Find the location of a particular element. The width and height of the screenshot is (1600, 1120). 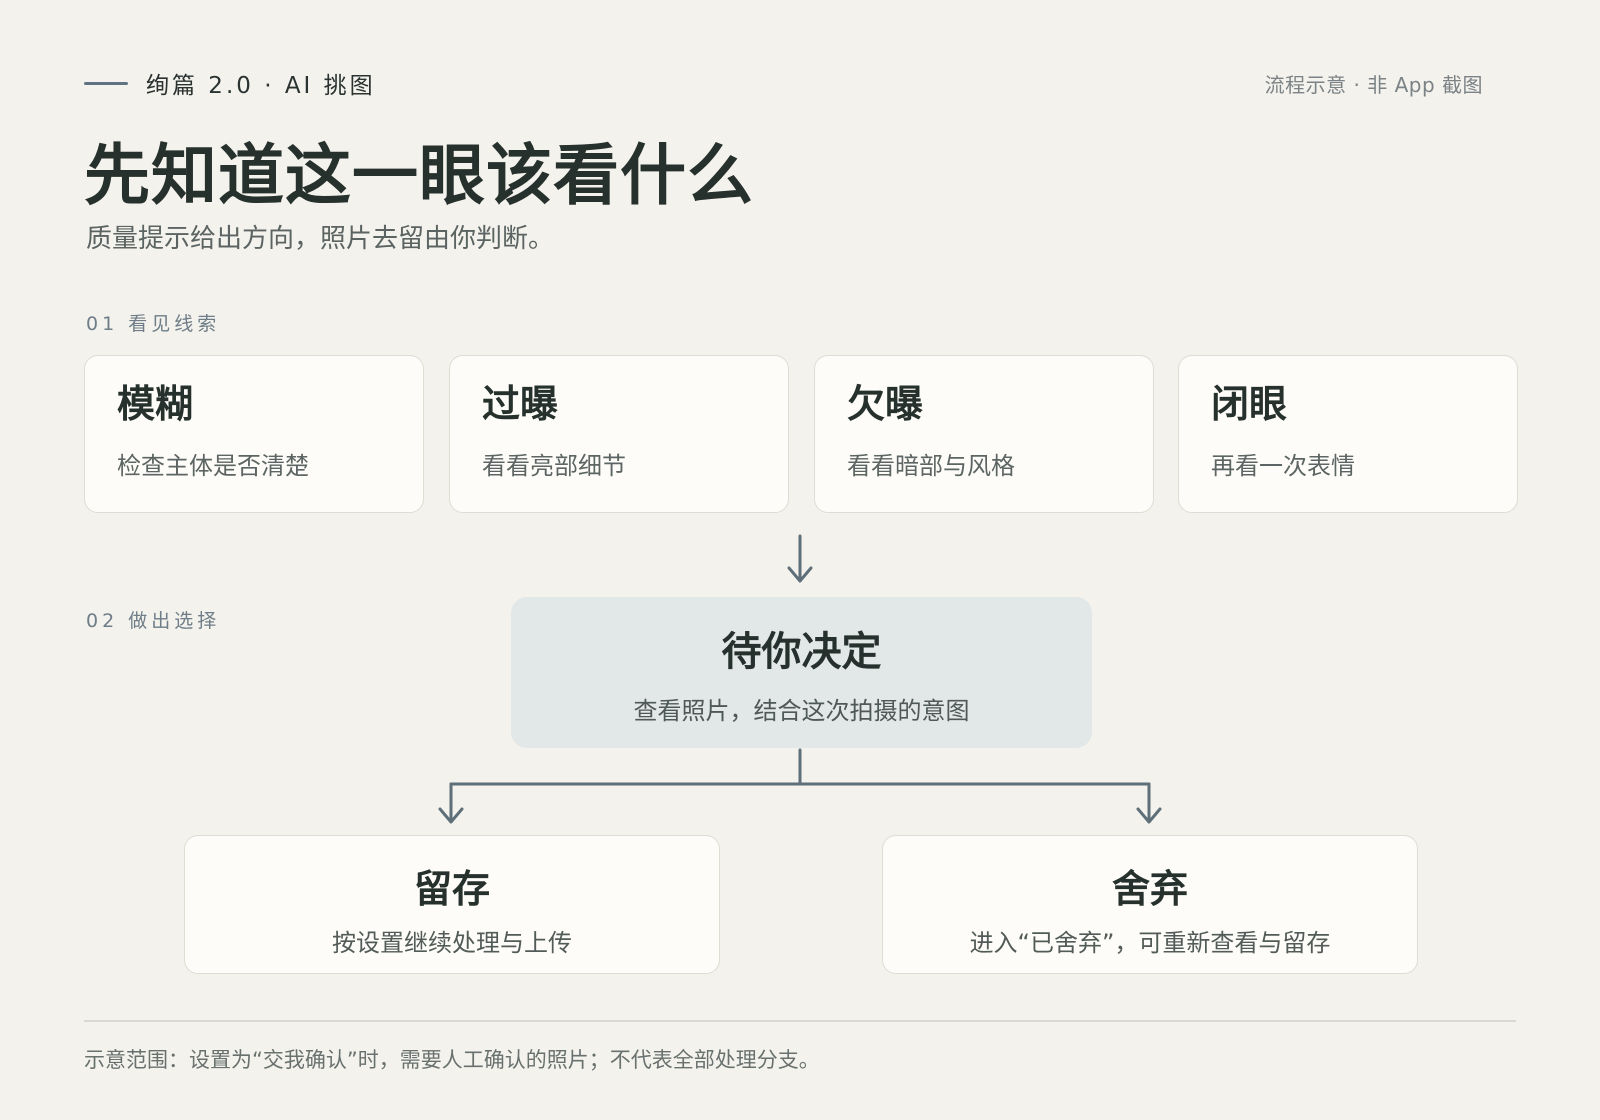

outcome-card-discard: 舍弃 进入“已舍弃”，可重新查看与留存 is located at coordinates (1150, 904).